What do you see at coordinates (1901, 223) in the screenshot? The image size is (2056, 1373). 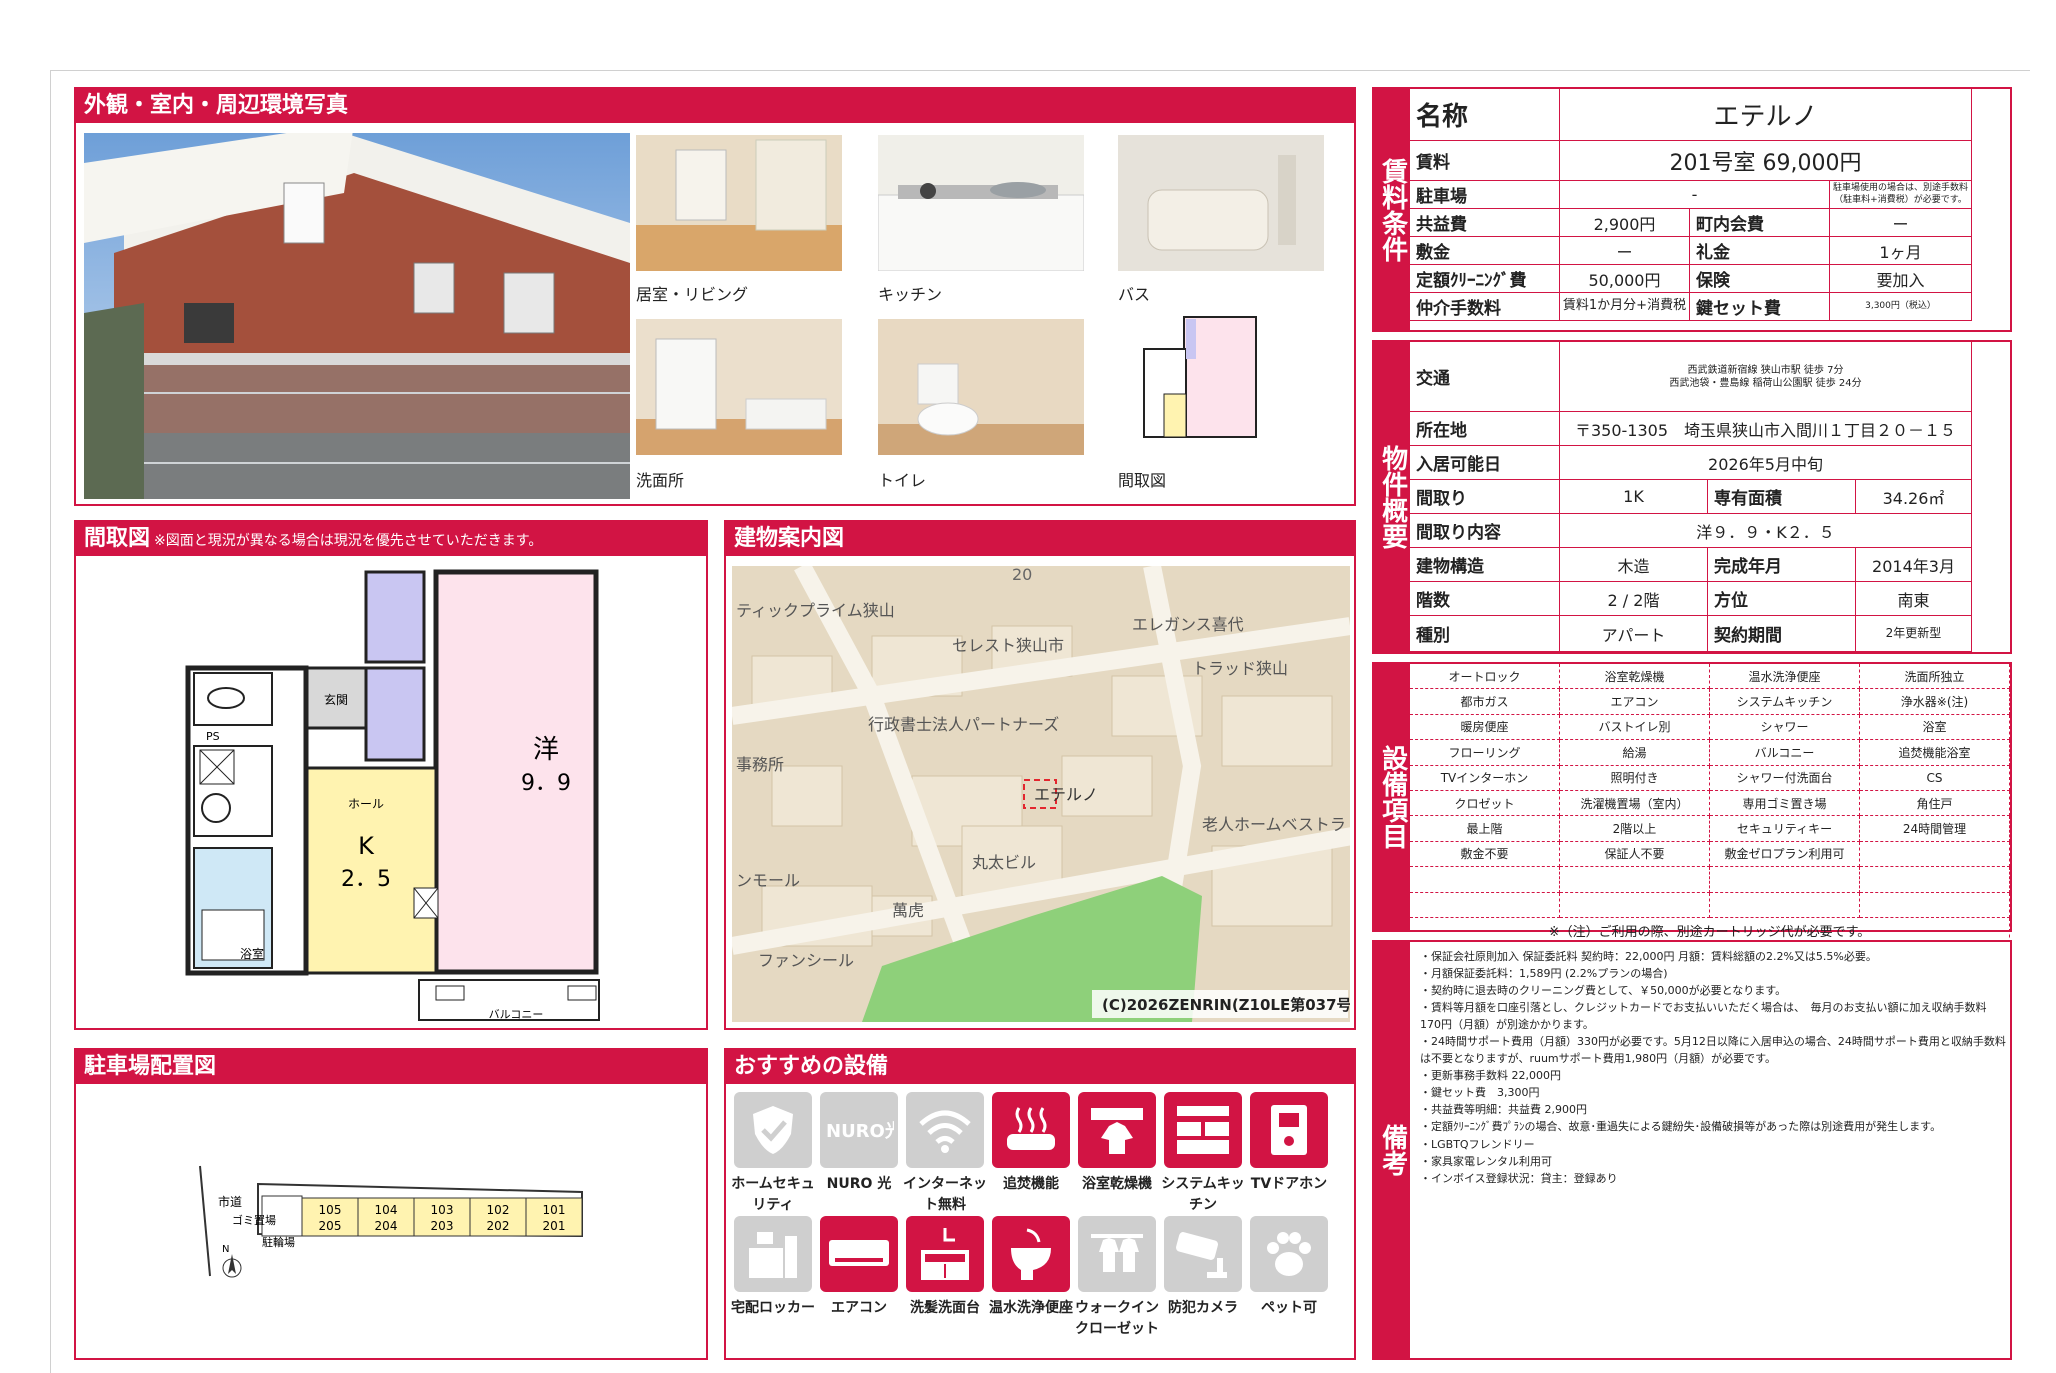 I see `town-fee-value: ー` at bounding box center [1901, 223].